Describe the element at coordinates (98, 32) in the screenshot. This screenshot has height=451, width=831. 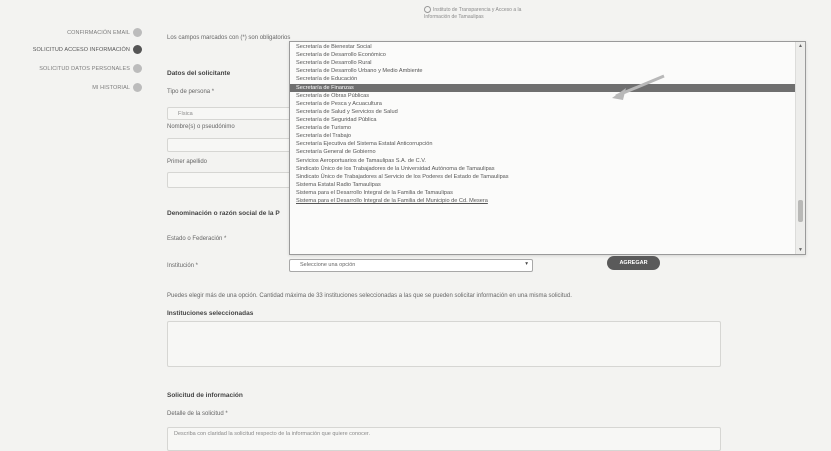
I see `sidebar-item-label: Confirmación Email` at that location.